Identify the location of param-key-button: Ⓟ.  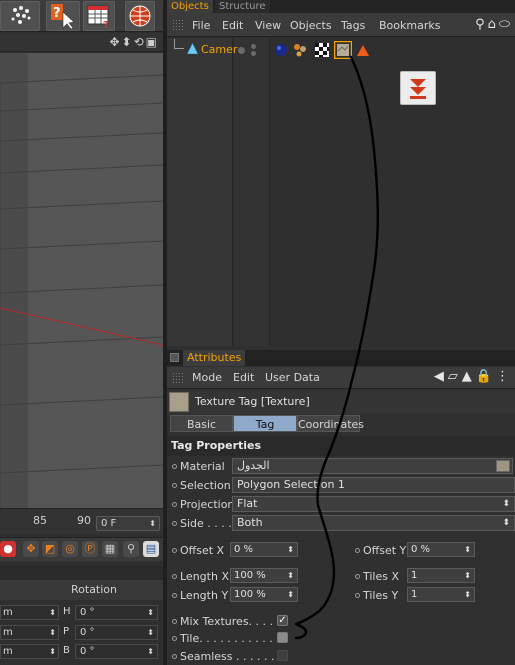
(90, 549).